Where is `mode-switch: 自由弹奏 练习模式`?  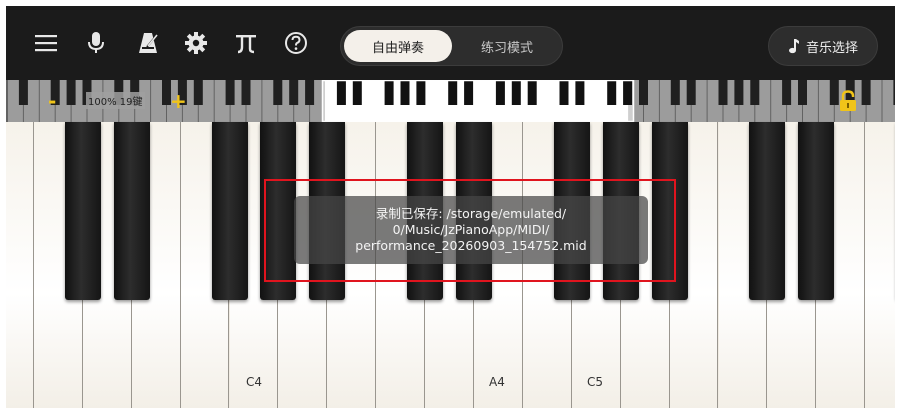
mode-switch: 自由弹奏 练习模式 is located at coordinates (451, 46).